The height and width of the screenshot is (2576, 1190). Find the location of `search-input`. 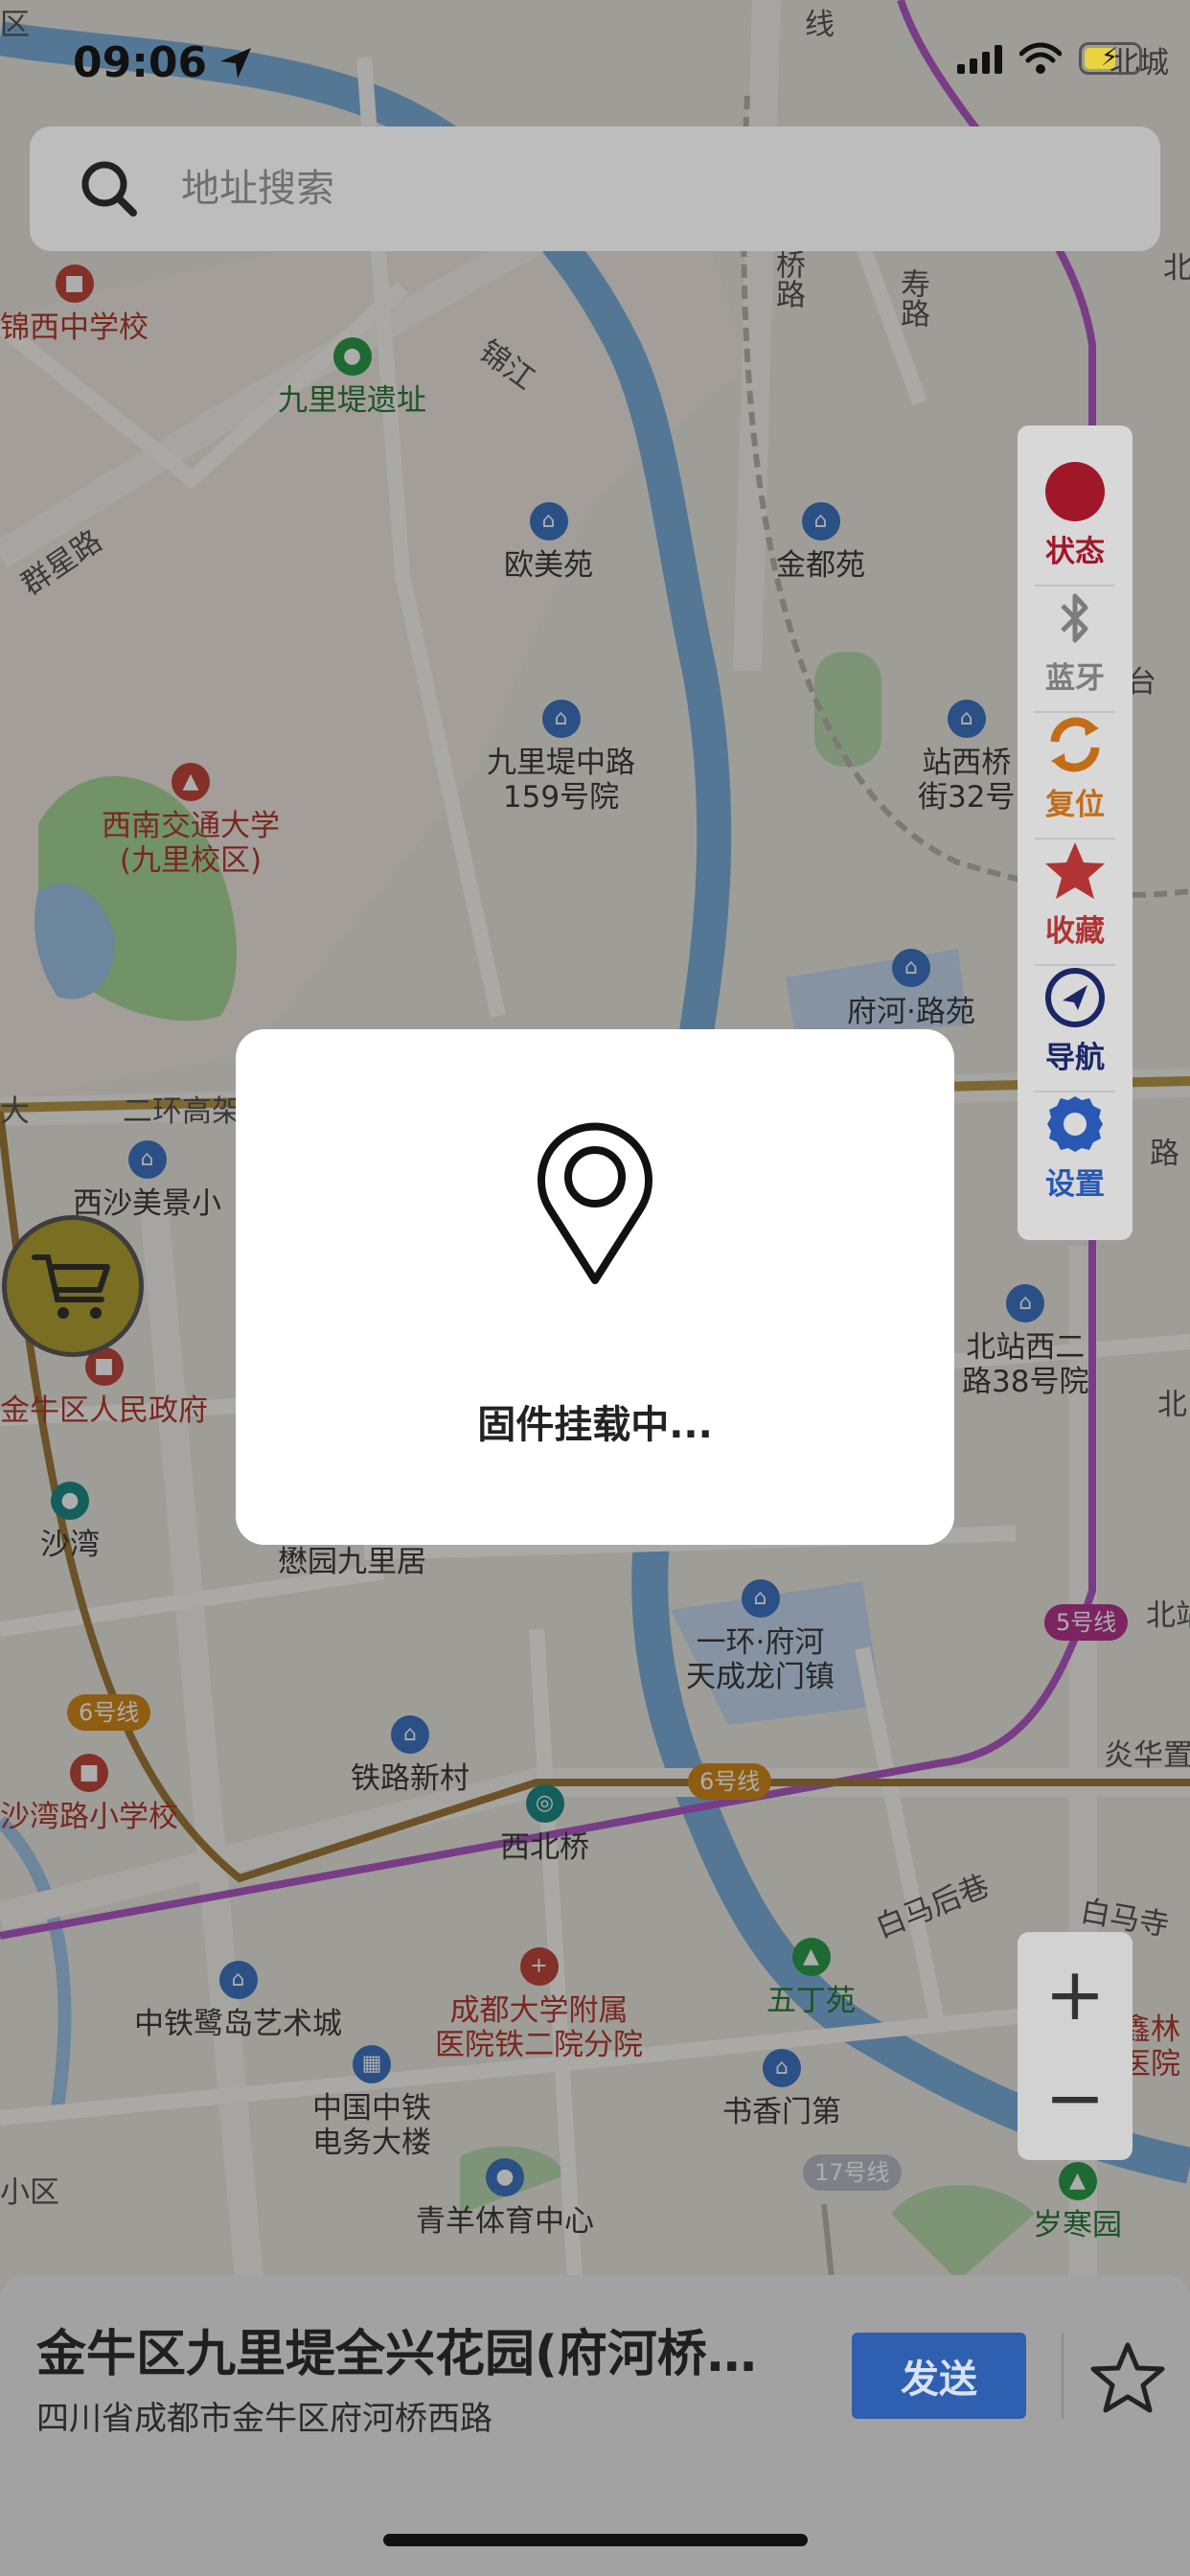

search-input is located at coordinates (612, 189).